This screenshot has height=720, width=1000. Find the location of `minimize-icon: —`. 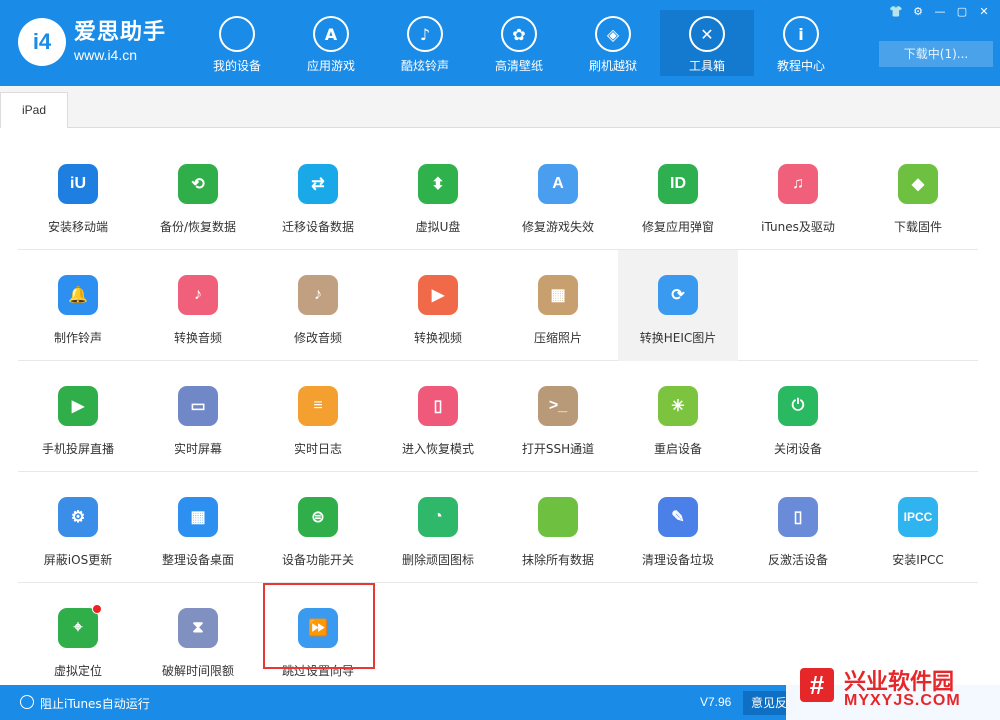

minimize-icon: — is located at coordinates (940, 12).